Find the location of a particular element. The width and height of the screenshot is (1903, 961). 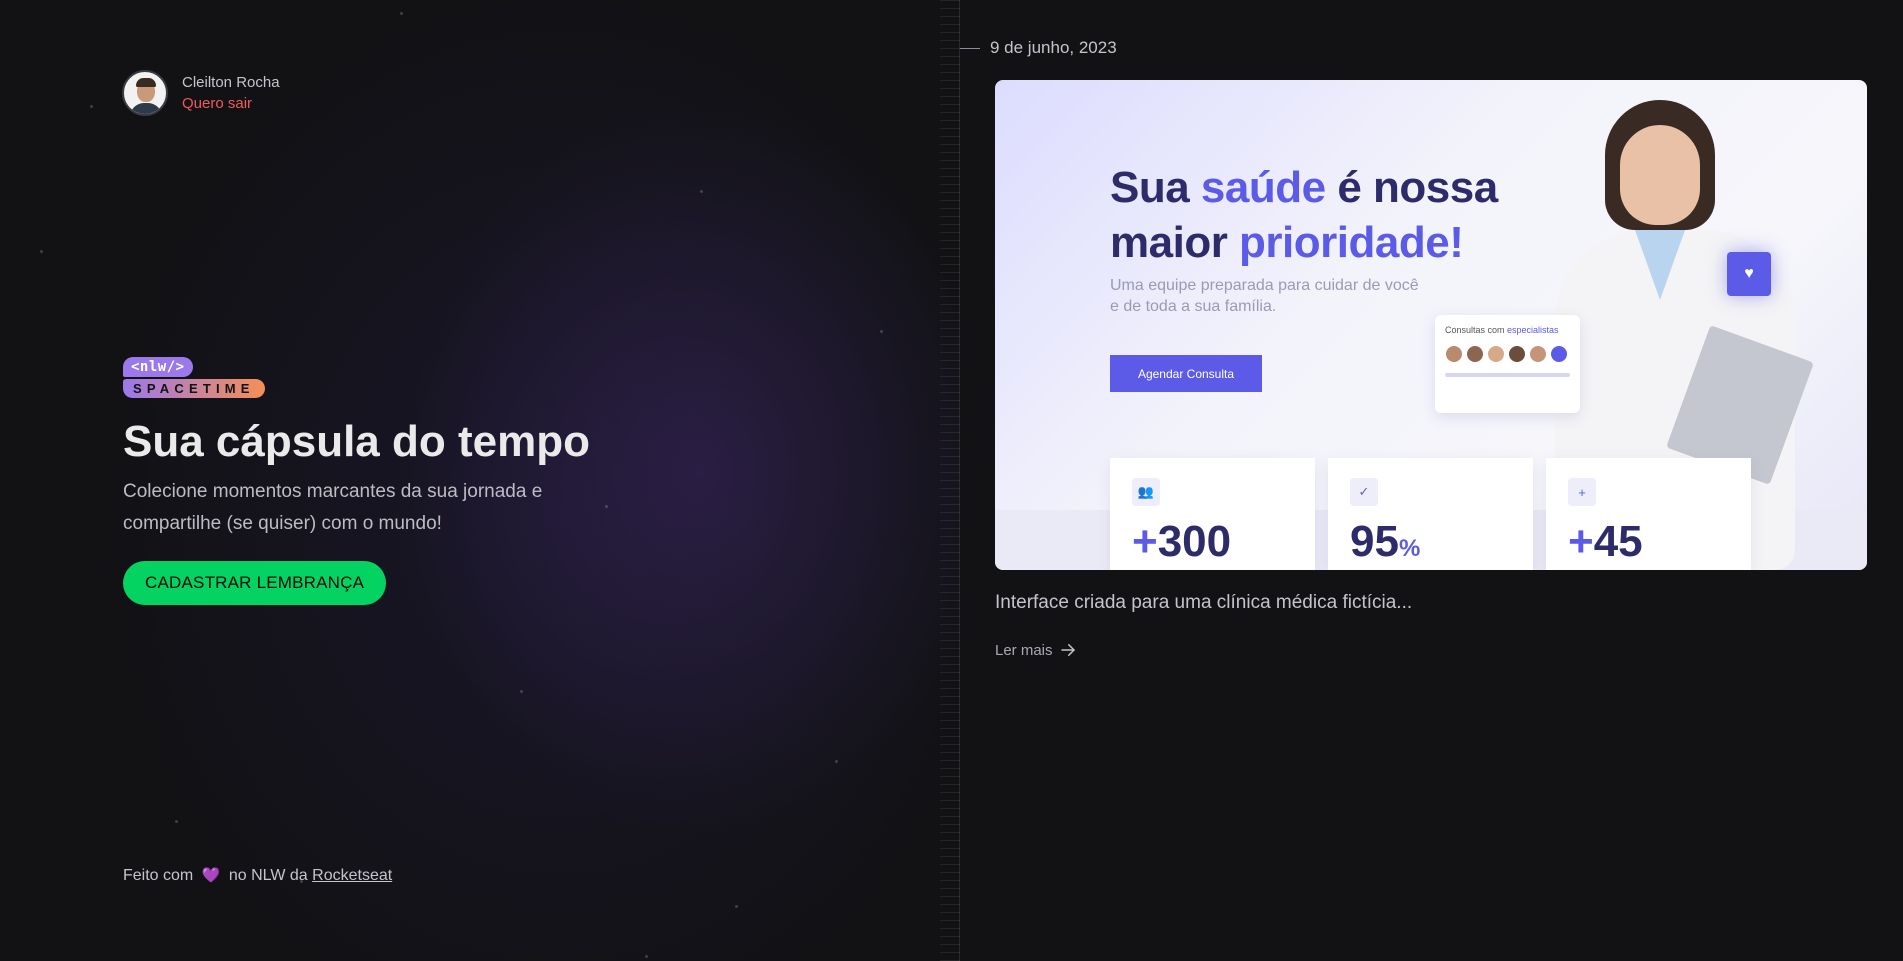

logo-nlw-tag: <nlw/> is located at coordinates (158, 367).